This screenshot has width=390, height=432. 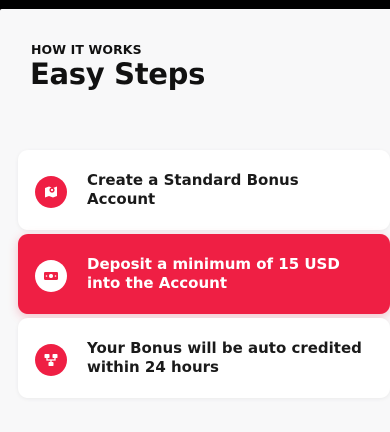 I want to click on step-label: Create a Standard Bonus Account, so click(x=193, y=189).